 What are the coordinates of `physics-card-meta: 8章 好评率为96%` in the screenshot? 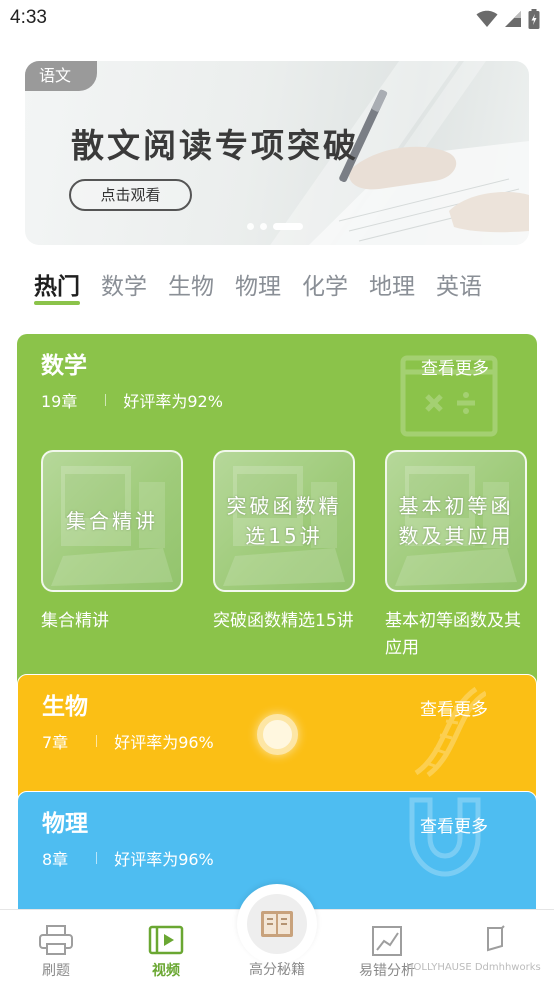 It's located at (128, 858).